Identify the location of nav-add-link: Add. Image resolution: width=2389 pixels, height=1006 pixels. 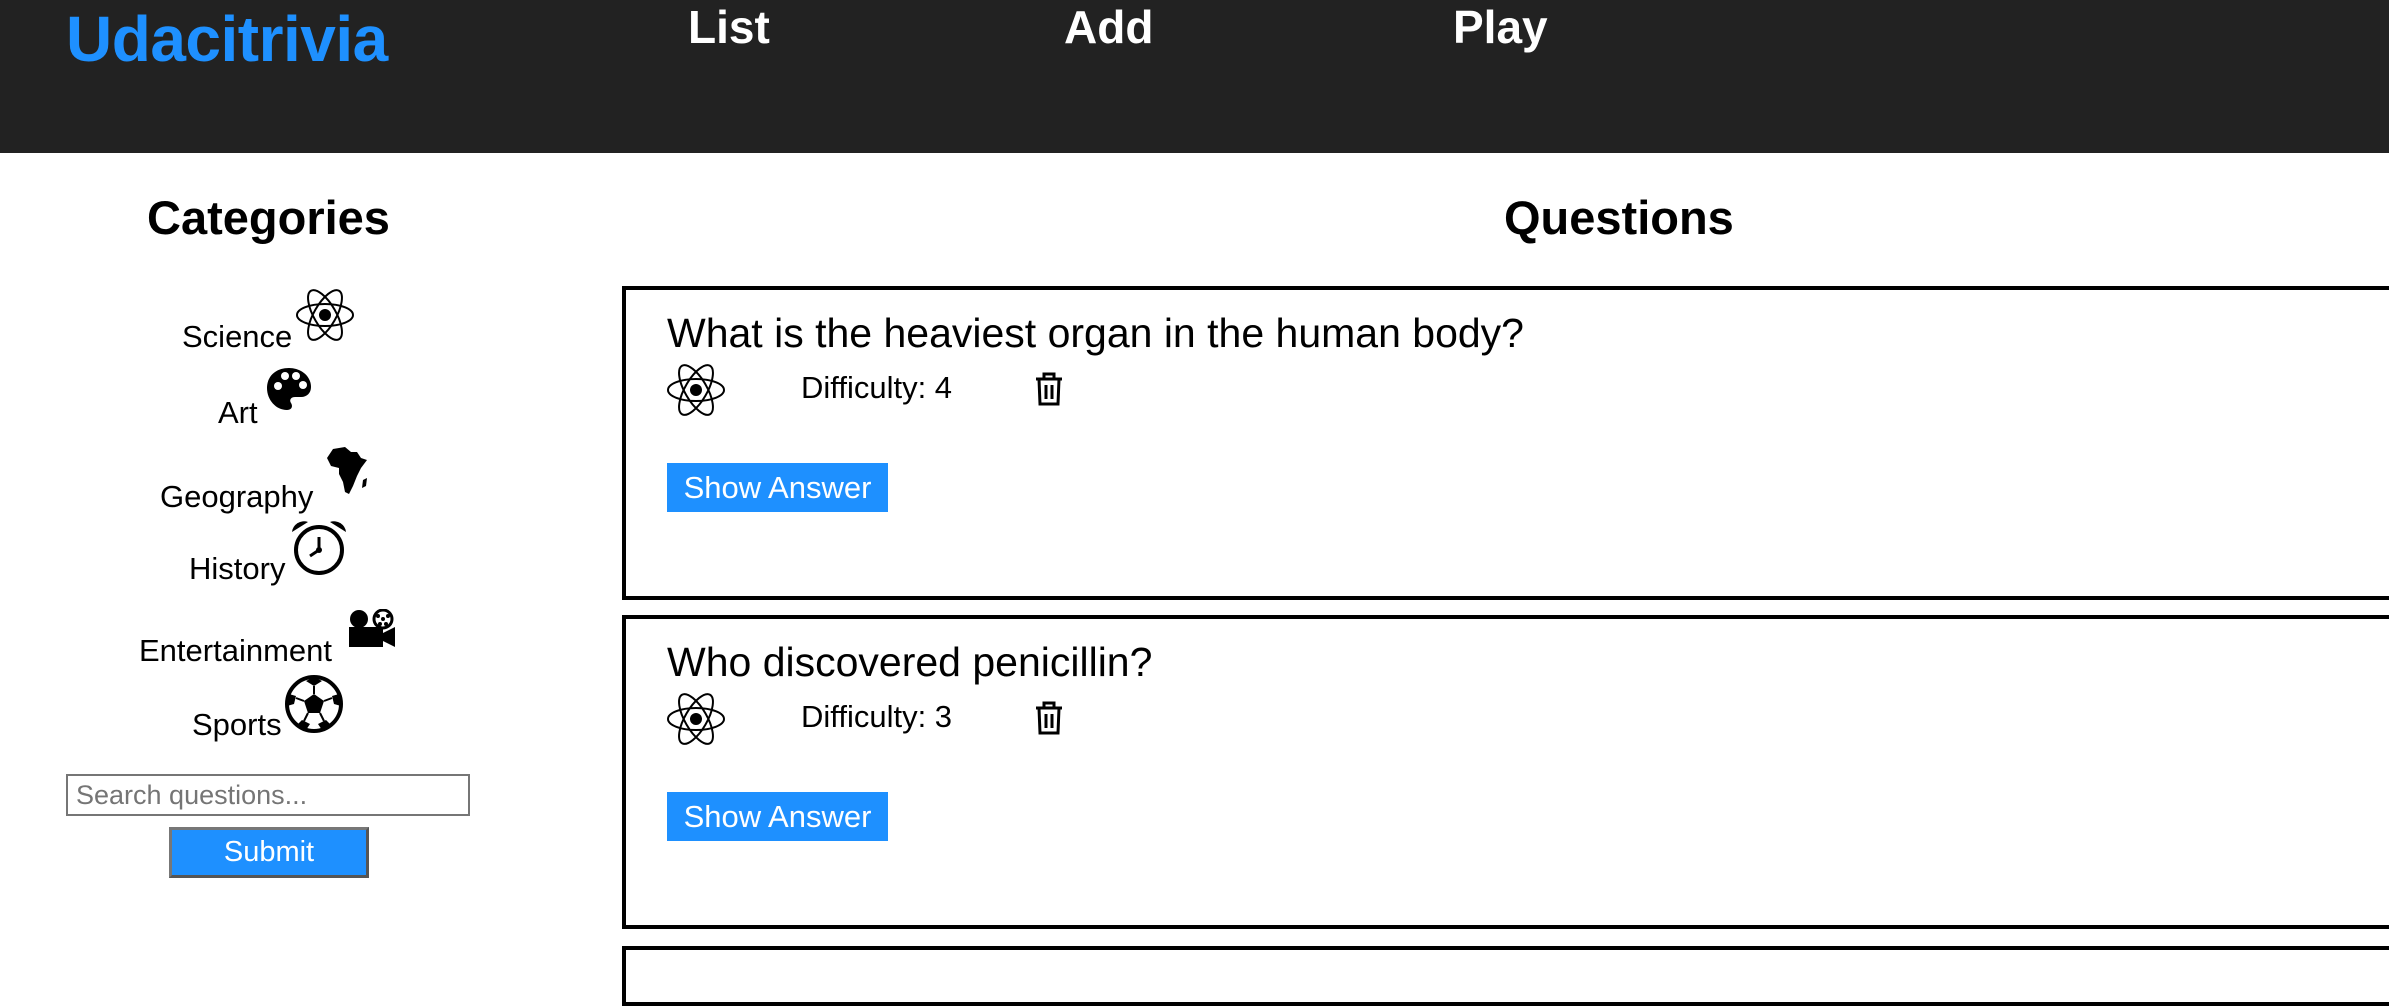
(1108, 27).